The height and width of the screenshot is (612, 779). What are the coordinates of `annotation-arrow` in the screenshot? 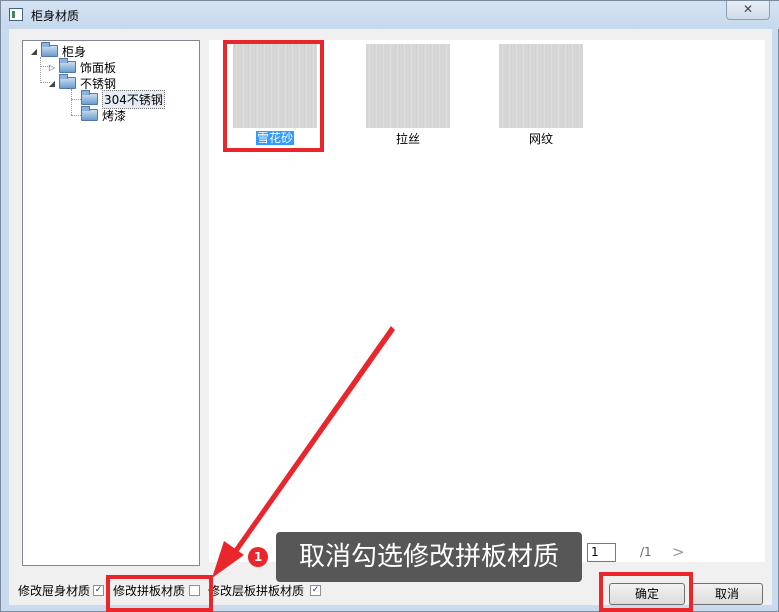 It's located at (303, 452).